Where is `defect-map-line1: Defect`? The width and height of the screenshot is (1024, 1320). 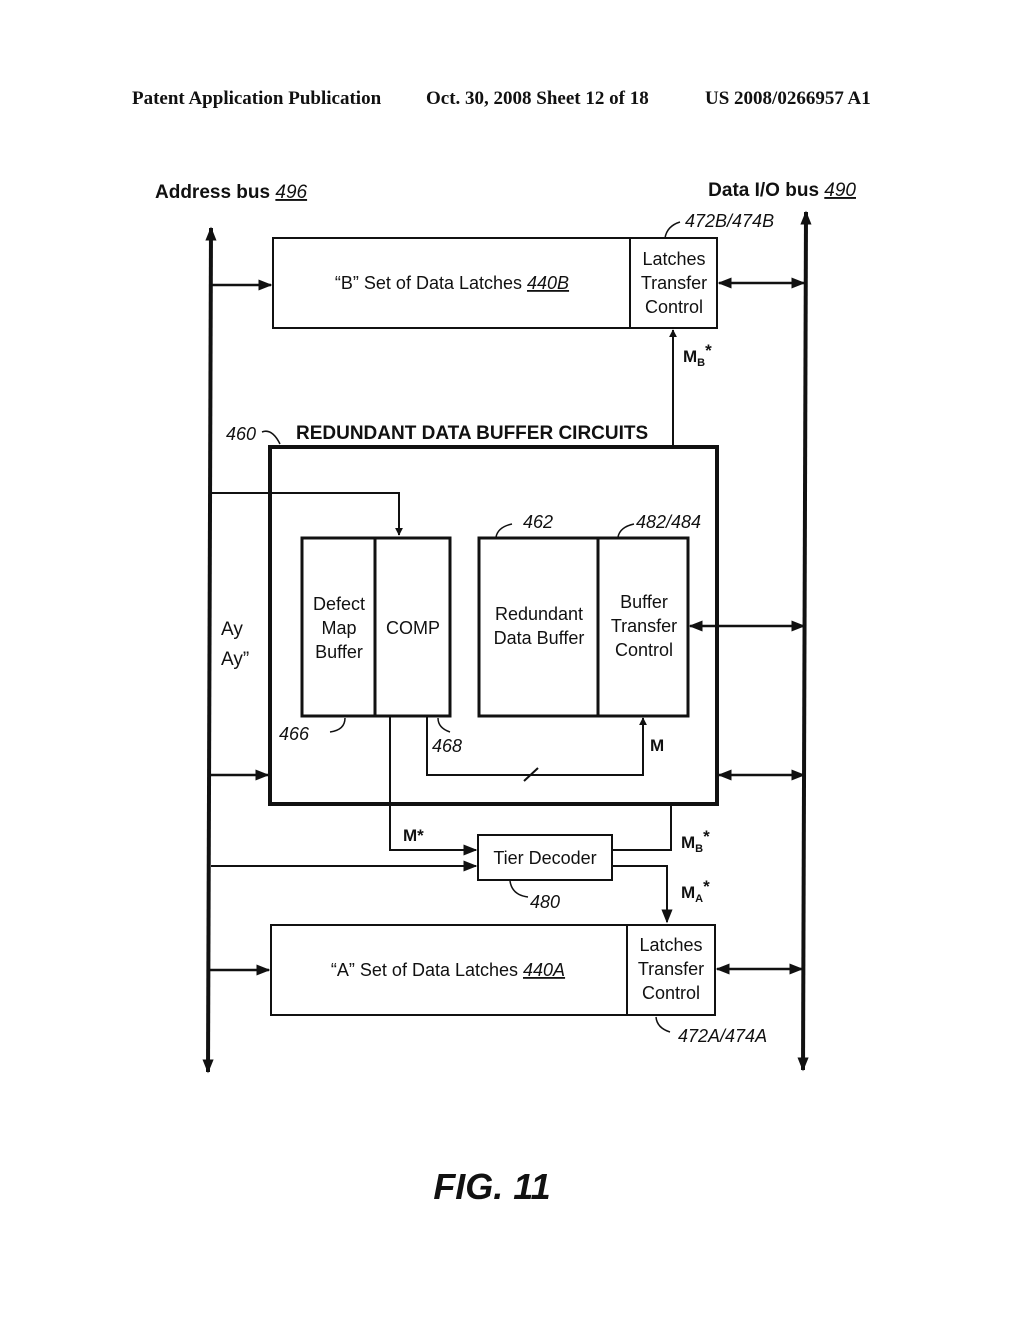 defect-map-line1: Defect is located at coordinates (339, 604).